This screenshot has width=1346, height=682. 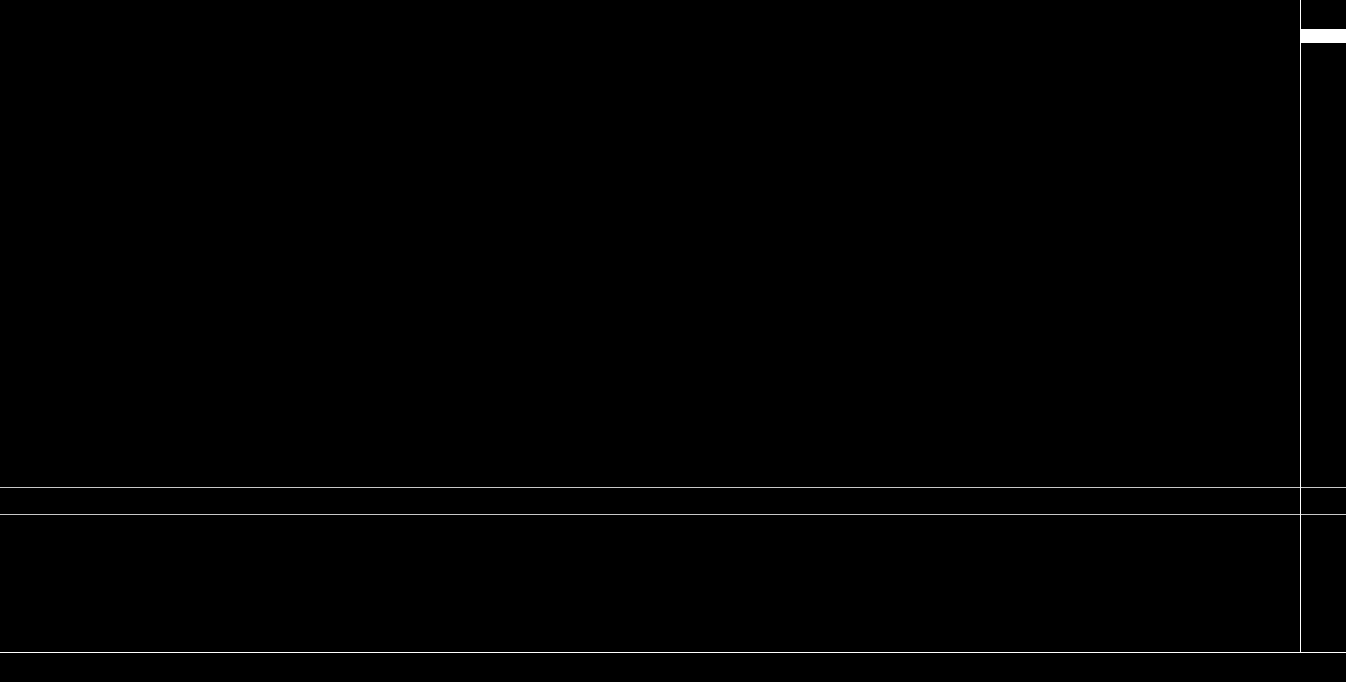 I want to click on price-axis, so click(x=1323, y=326).